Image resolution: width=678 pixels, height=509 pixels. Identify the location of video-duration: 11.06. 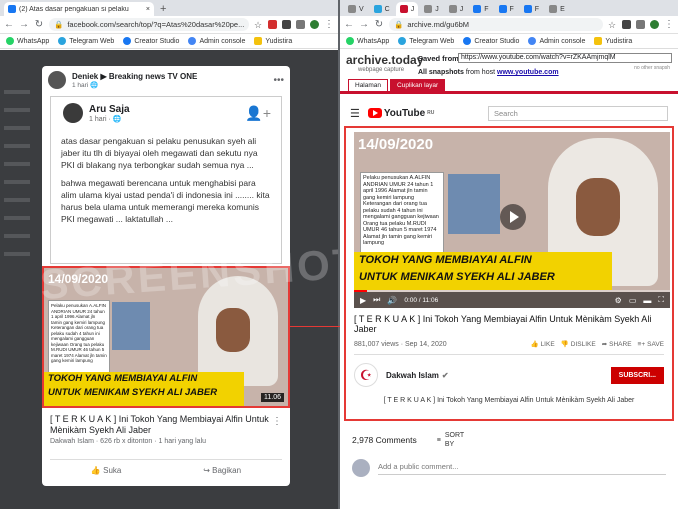
(272, 397).